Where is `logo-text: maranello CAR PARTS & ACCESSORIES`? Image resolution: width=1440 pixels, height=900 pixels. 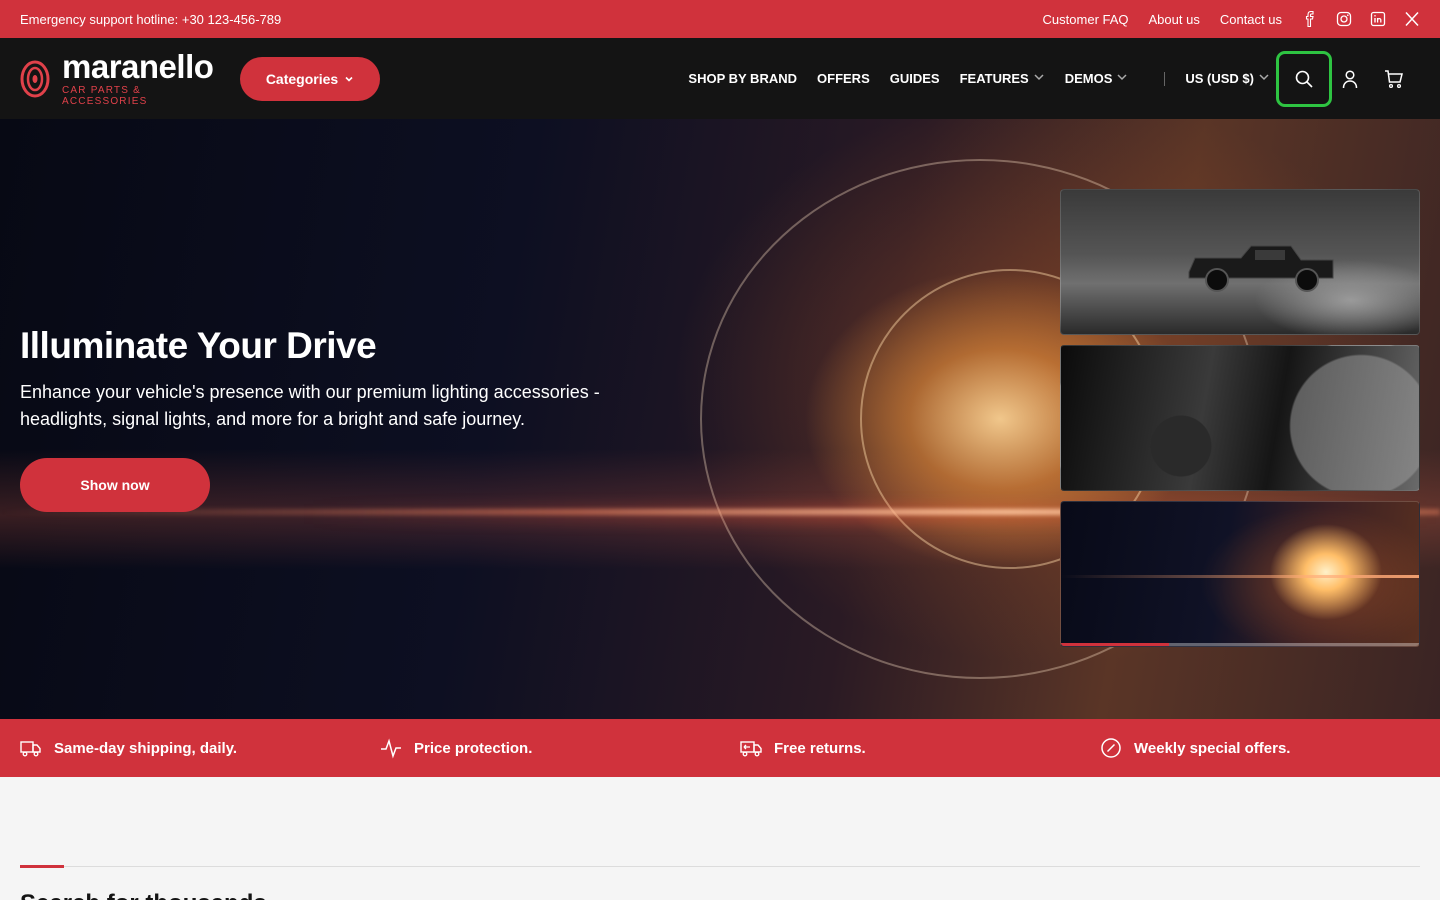
logo-text: maranello CAR PARTS & ACCESSORIES is located at coordinates (141, 77).